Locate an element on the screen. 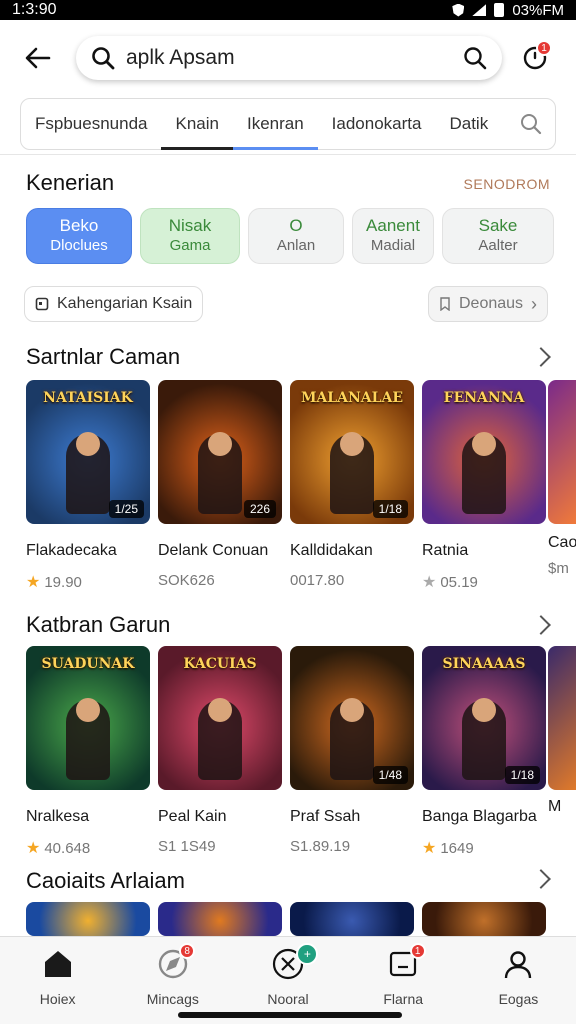 This screenshot has height=1024, width=576. game-thumbnail: KACUIAS is located at coordinates (220, 718).